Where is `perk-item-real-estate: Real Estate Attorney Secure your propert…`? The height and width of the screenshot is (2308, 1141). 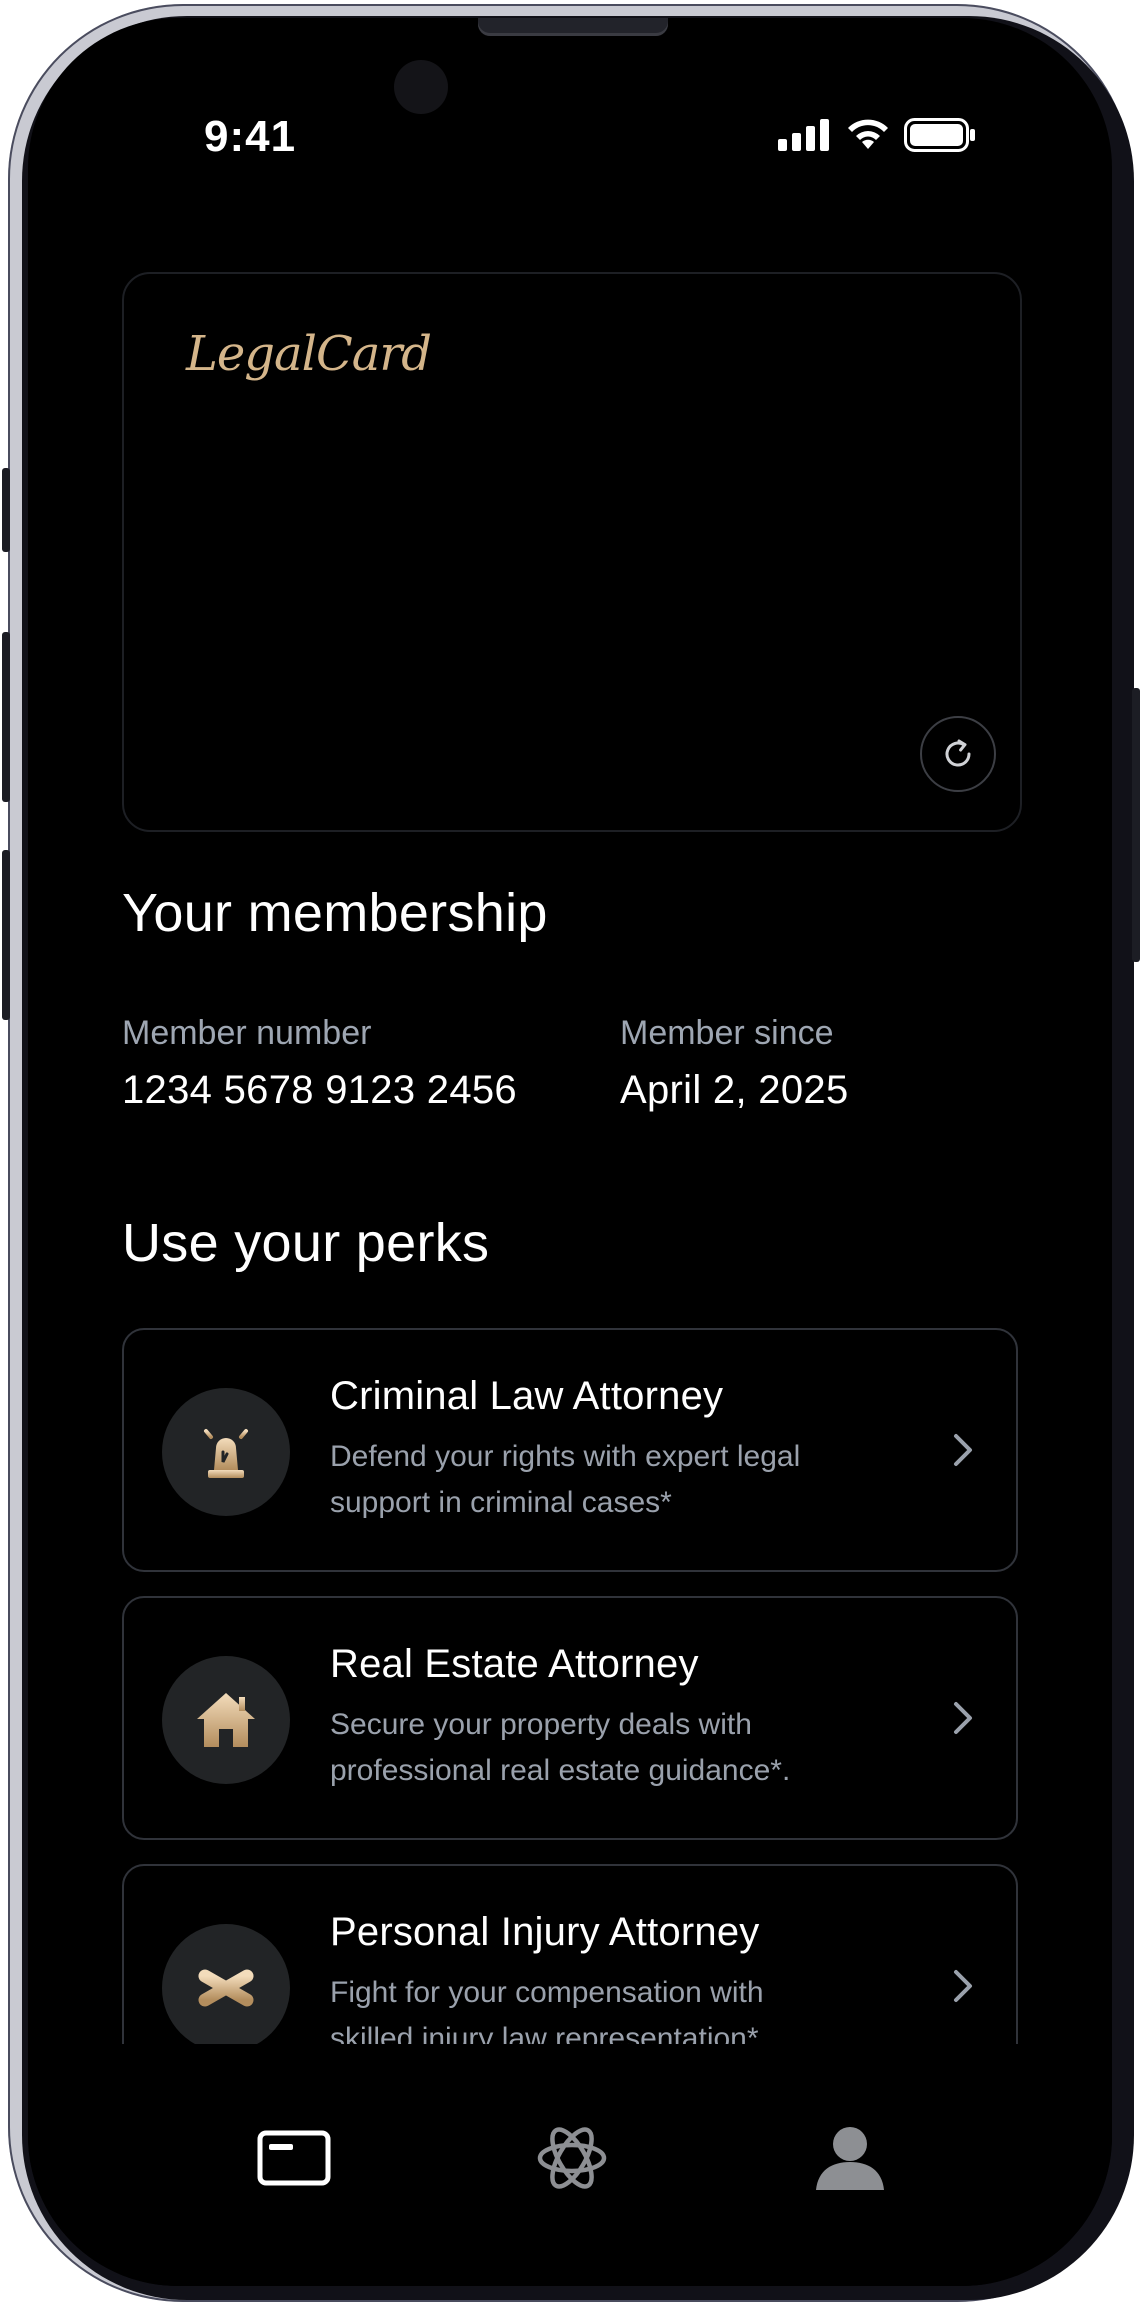
perk-item-real-estate: Real Estate Attorney Secure your propert… is located at coordinates (570, 1718).